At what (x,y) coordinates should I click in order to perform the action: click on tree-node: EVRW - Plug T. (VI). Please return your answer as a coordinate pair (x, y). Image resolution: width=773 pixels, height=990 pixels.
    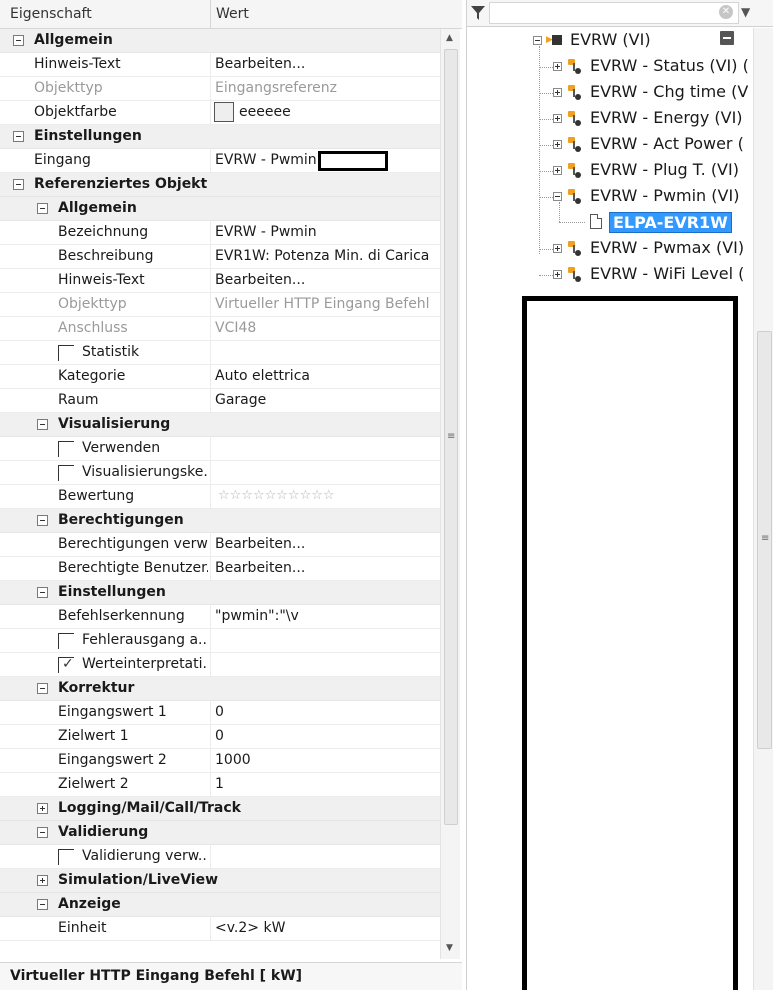
    Looking at the image, I should click on (609, 171).